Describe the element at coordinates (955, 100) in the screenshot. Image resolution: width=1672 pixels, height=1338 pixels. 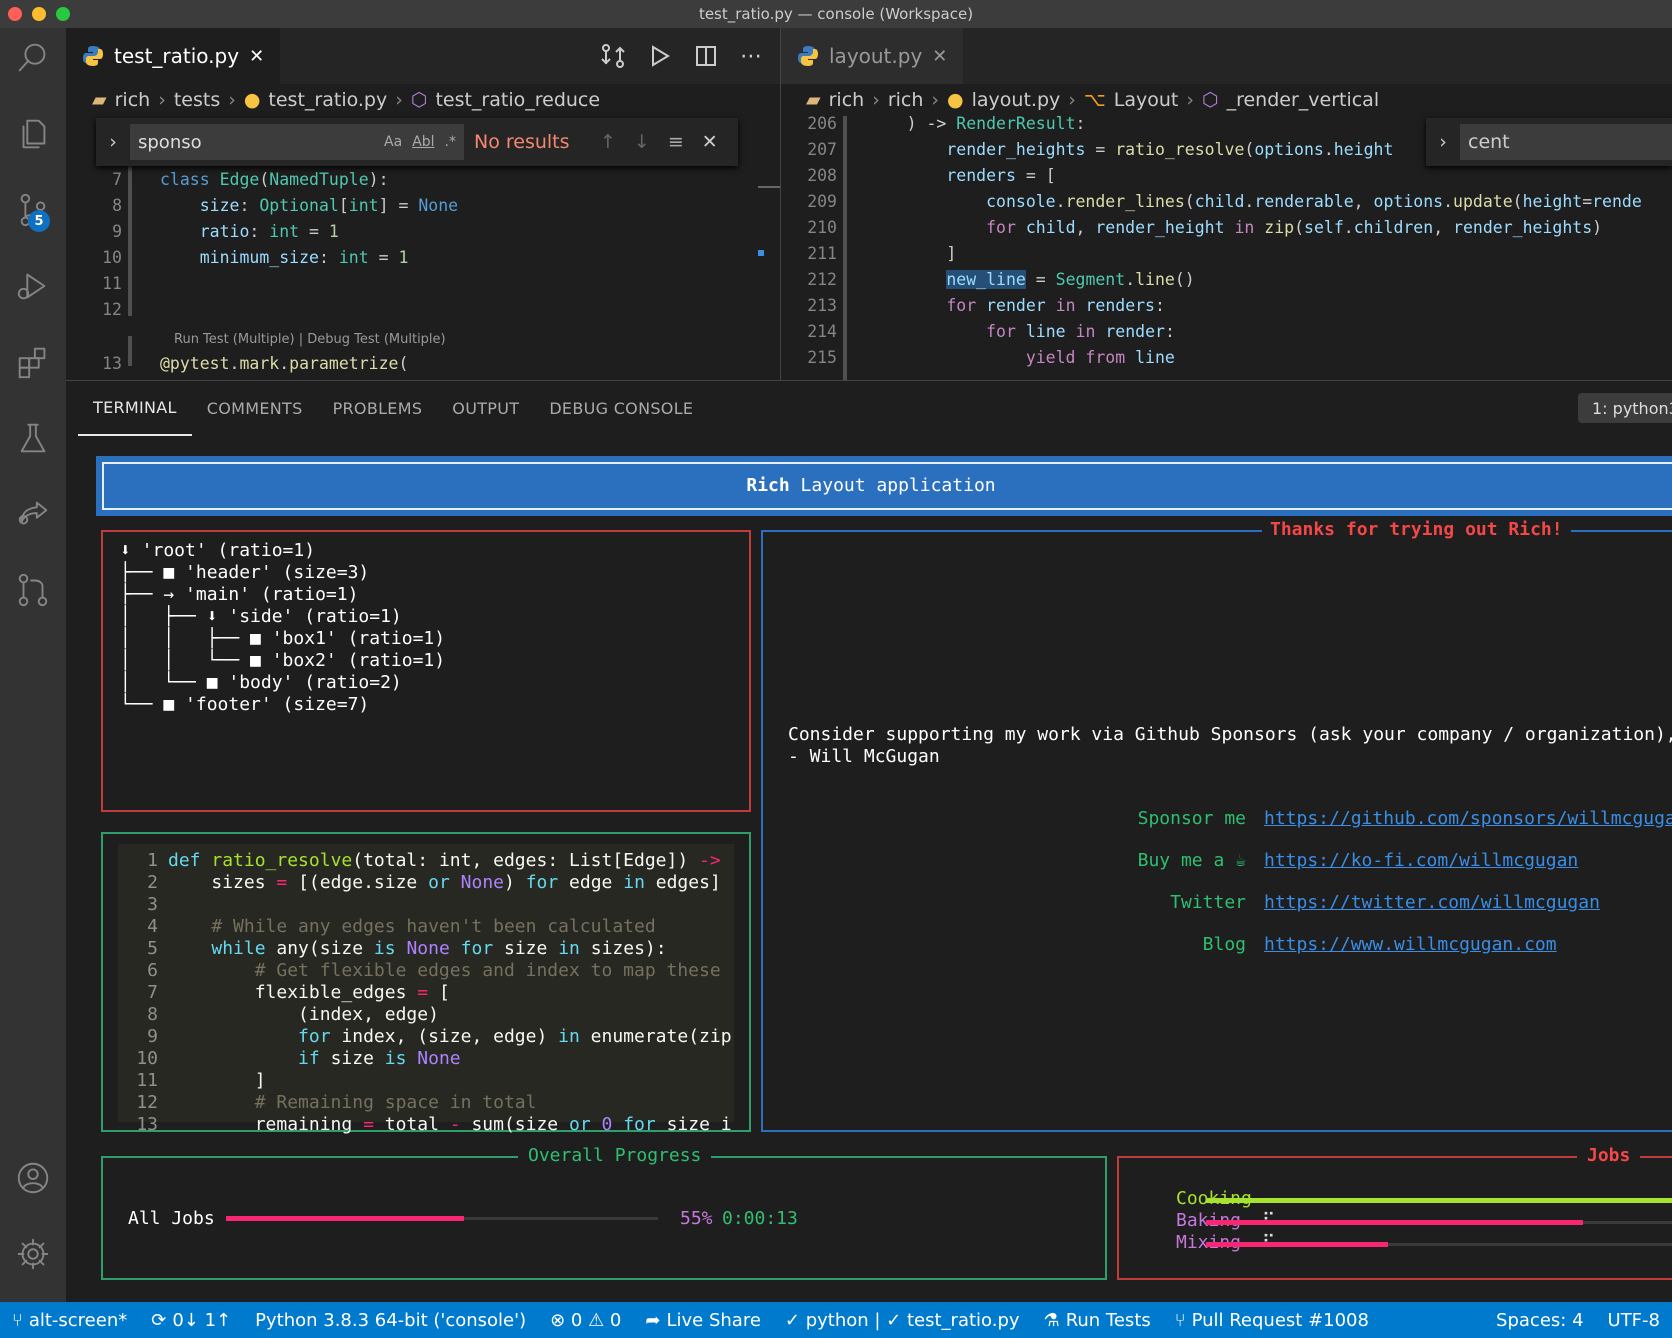
I see `python-file-icon: ●` at that location.